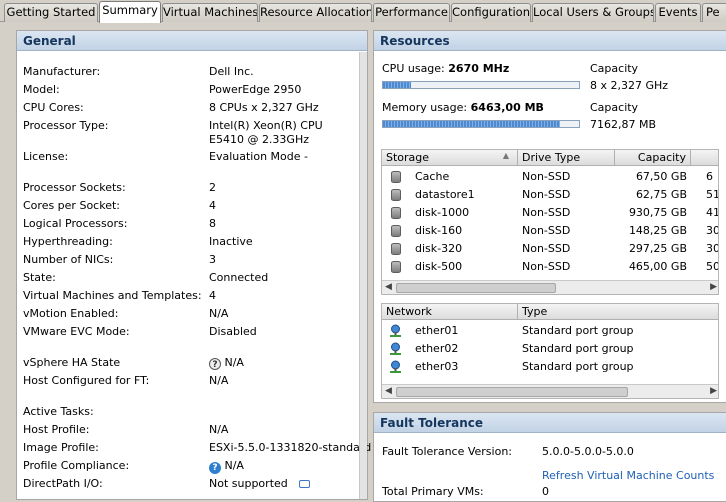  Describe the element at coordinates (41, 89) in the screenshot. I see `model-label: Model:` at that location.